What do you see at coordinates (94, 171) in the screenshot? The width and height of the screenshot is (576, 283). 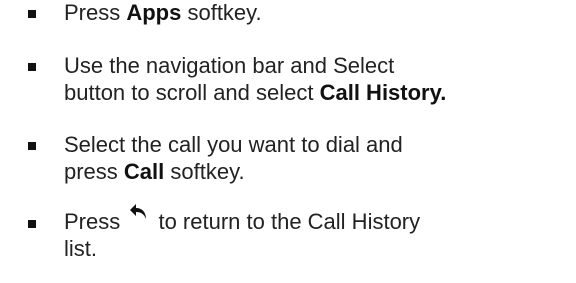 I see `step-text-part: press` at bounding box center [94, 171].